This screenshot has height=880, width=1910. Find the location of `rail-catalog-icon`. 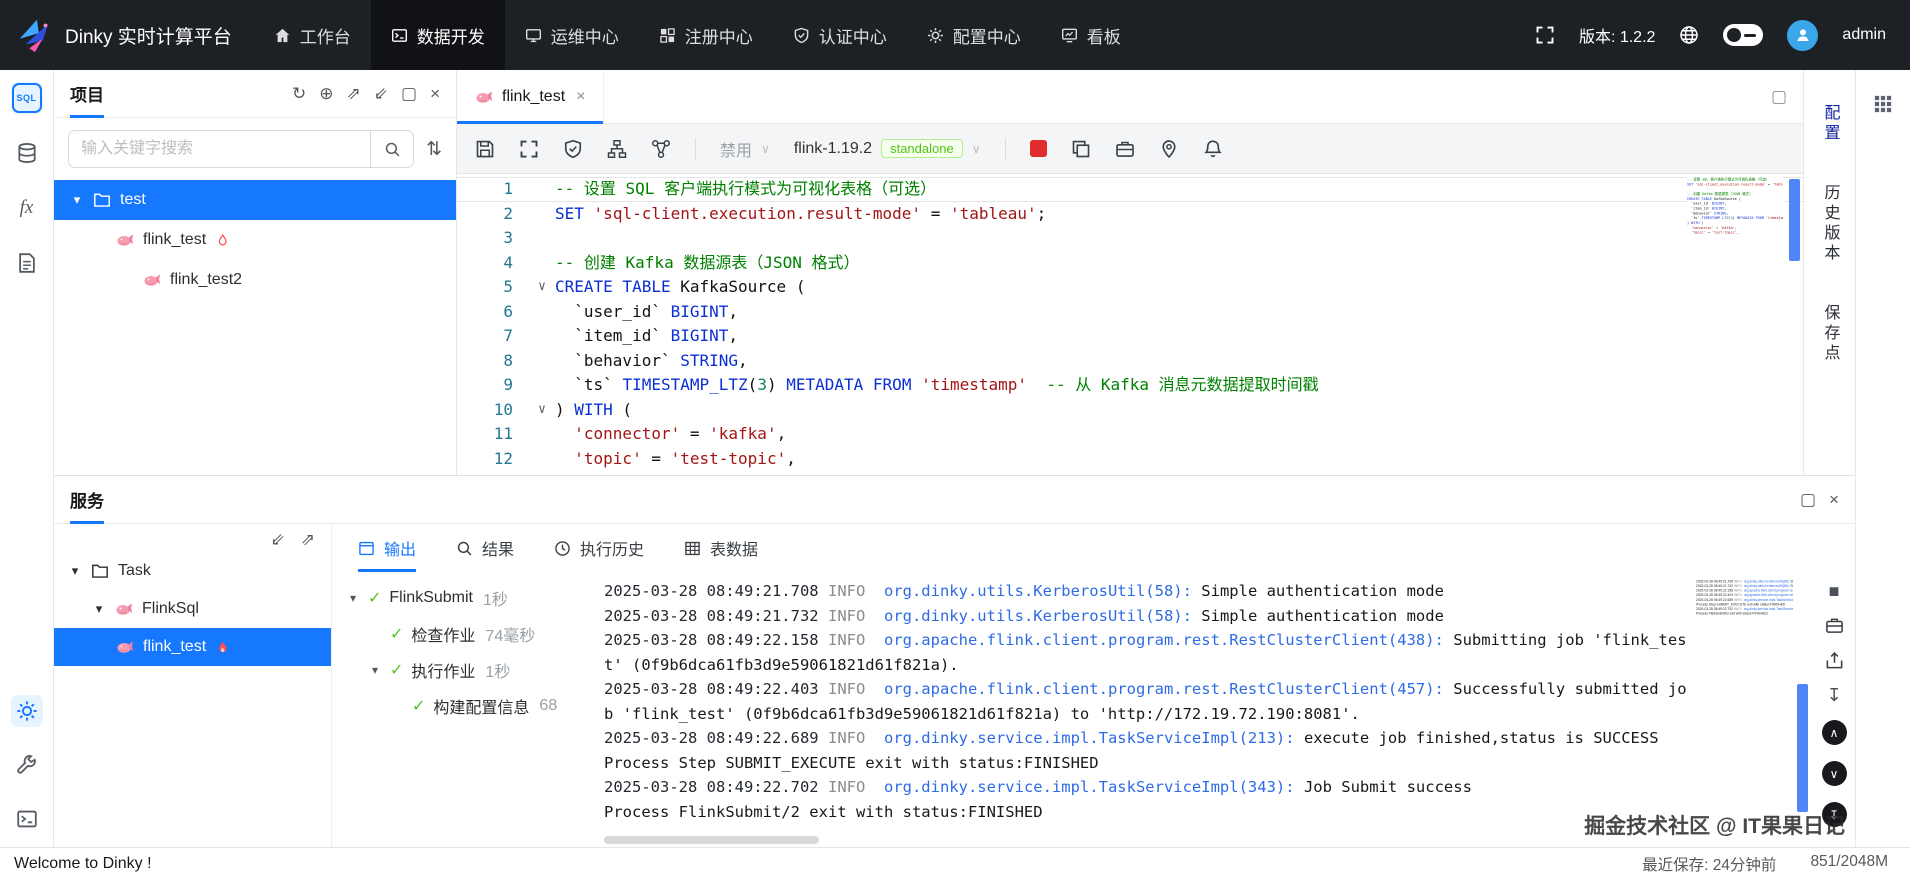

rail-catalog-icon is located at coordinates (27, 263).